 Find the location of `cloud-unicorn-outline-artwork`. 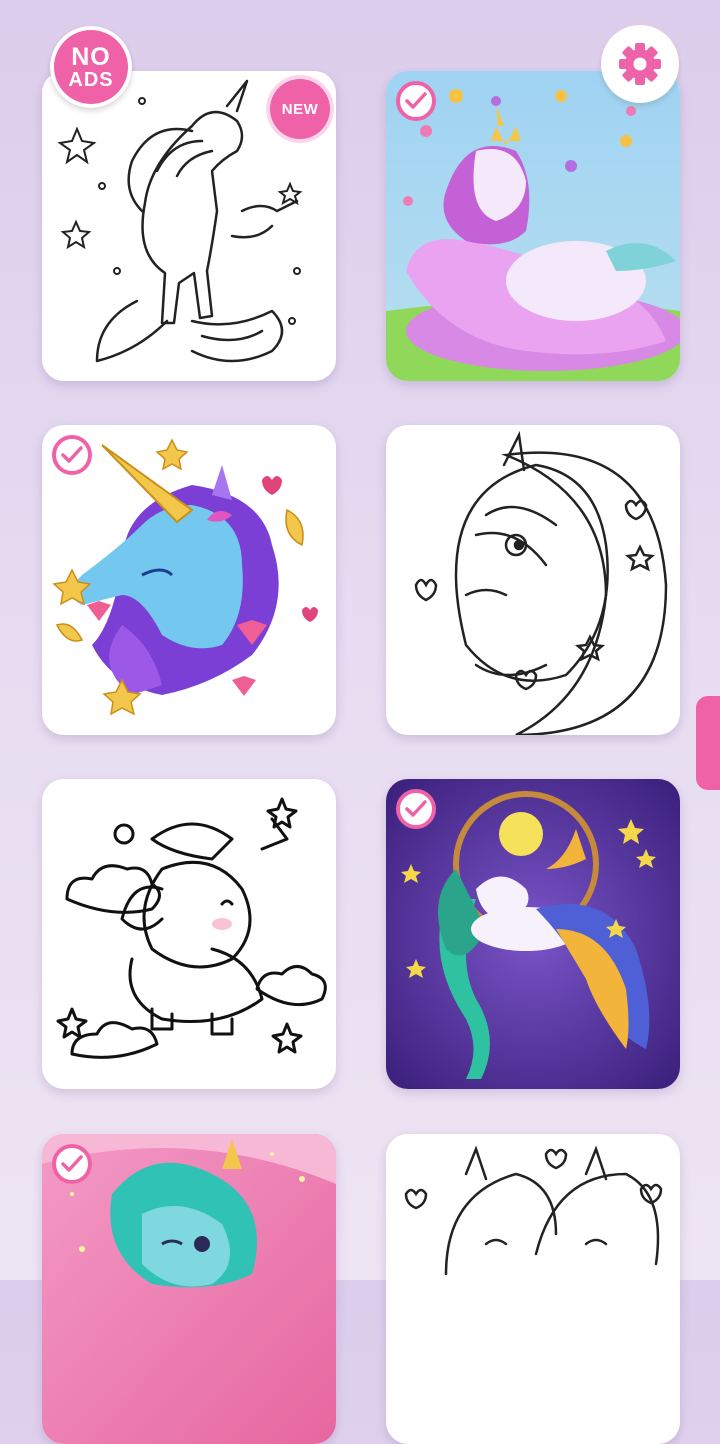

cloud-unicorn-outline-artwork is located at coordinates (191, 928).